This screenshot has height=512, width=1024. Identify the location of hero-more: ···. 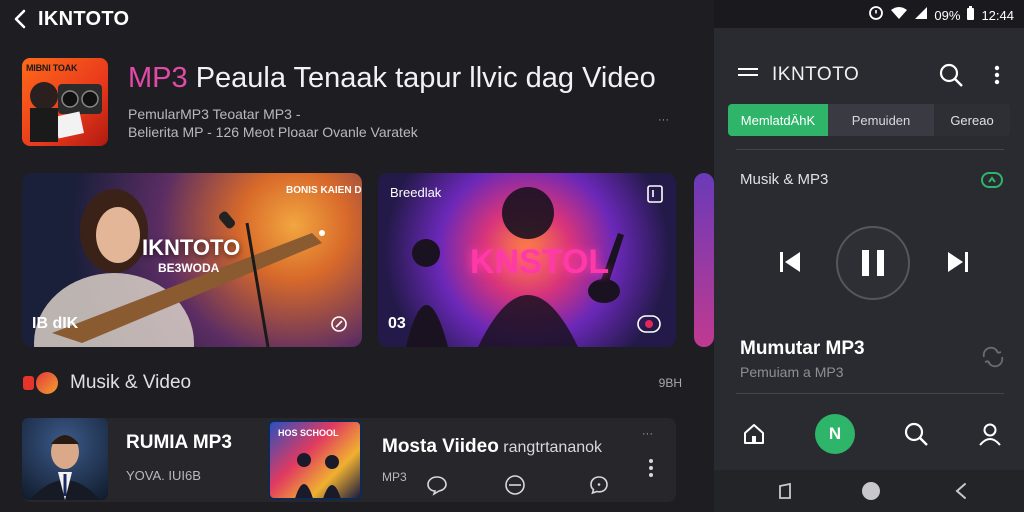
(663, 120).